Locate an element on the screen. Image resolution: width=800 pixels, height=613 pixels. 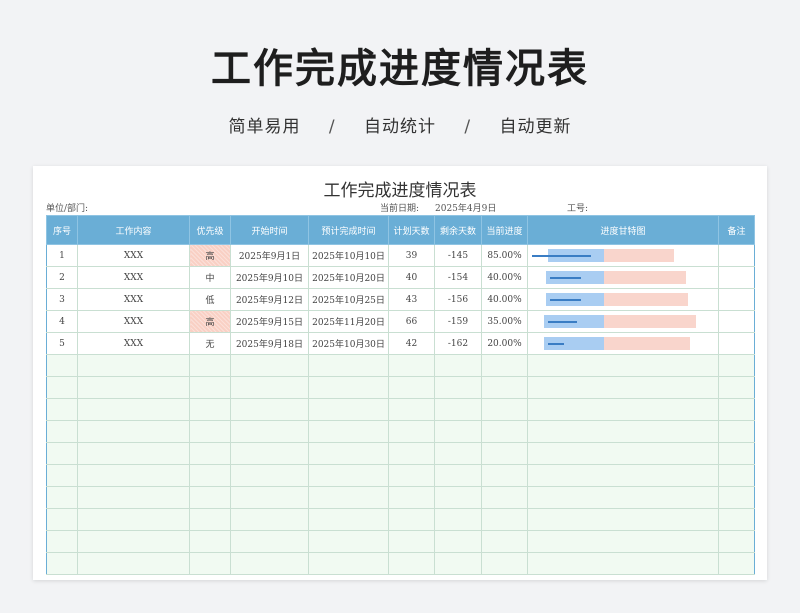
header-progress: 当前进度 is located at coordinates (504, 230).